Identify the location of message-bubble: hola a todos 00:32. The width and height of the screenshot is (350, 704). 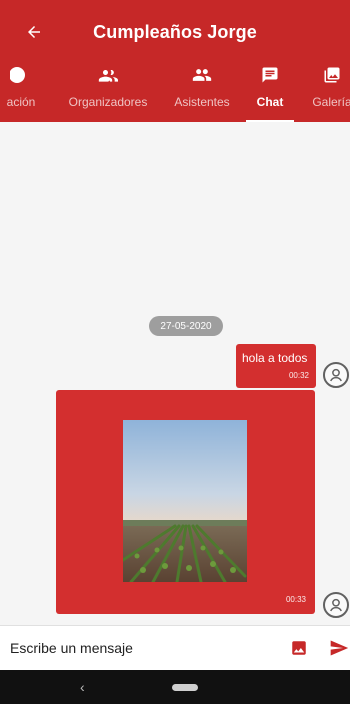
(276, 366).